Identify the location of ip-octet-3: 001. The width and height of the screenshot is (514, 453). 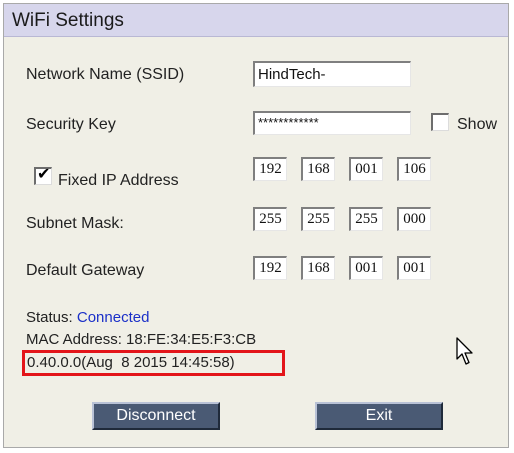
(366, 169).